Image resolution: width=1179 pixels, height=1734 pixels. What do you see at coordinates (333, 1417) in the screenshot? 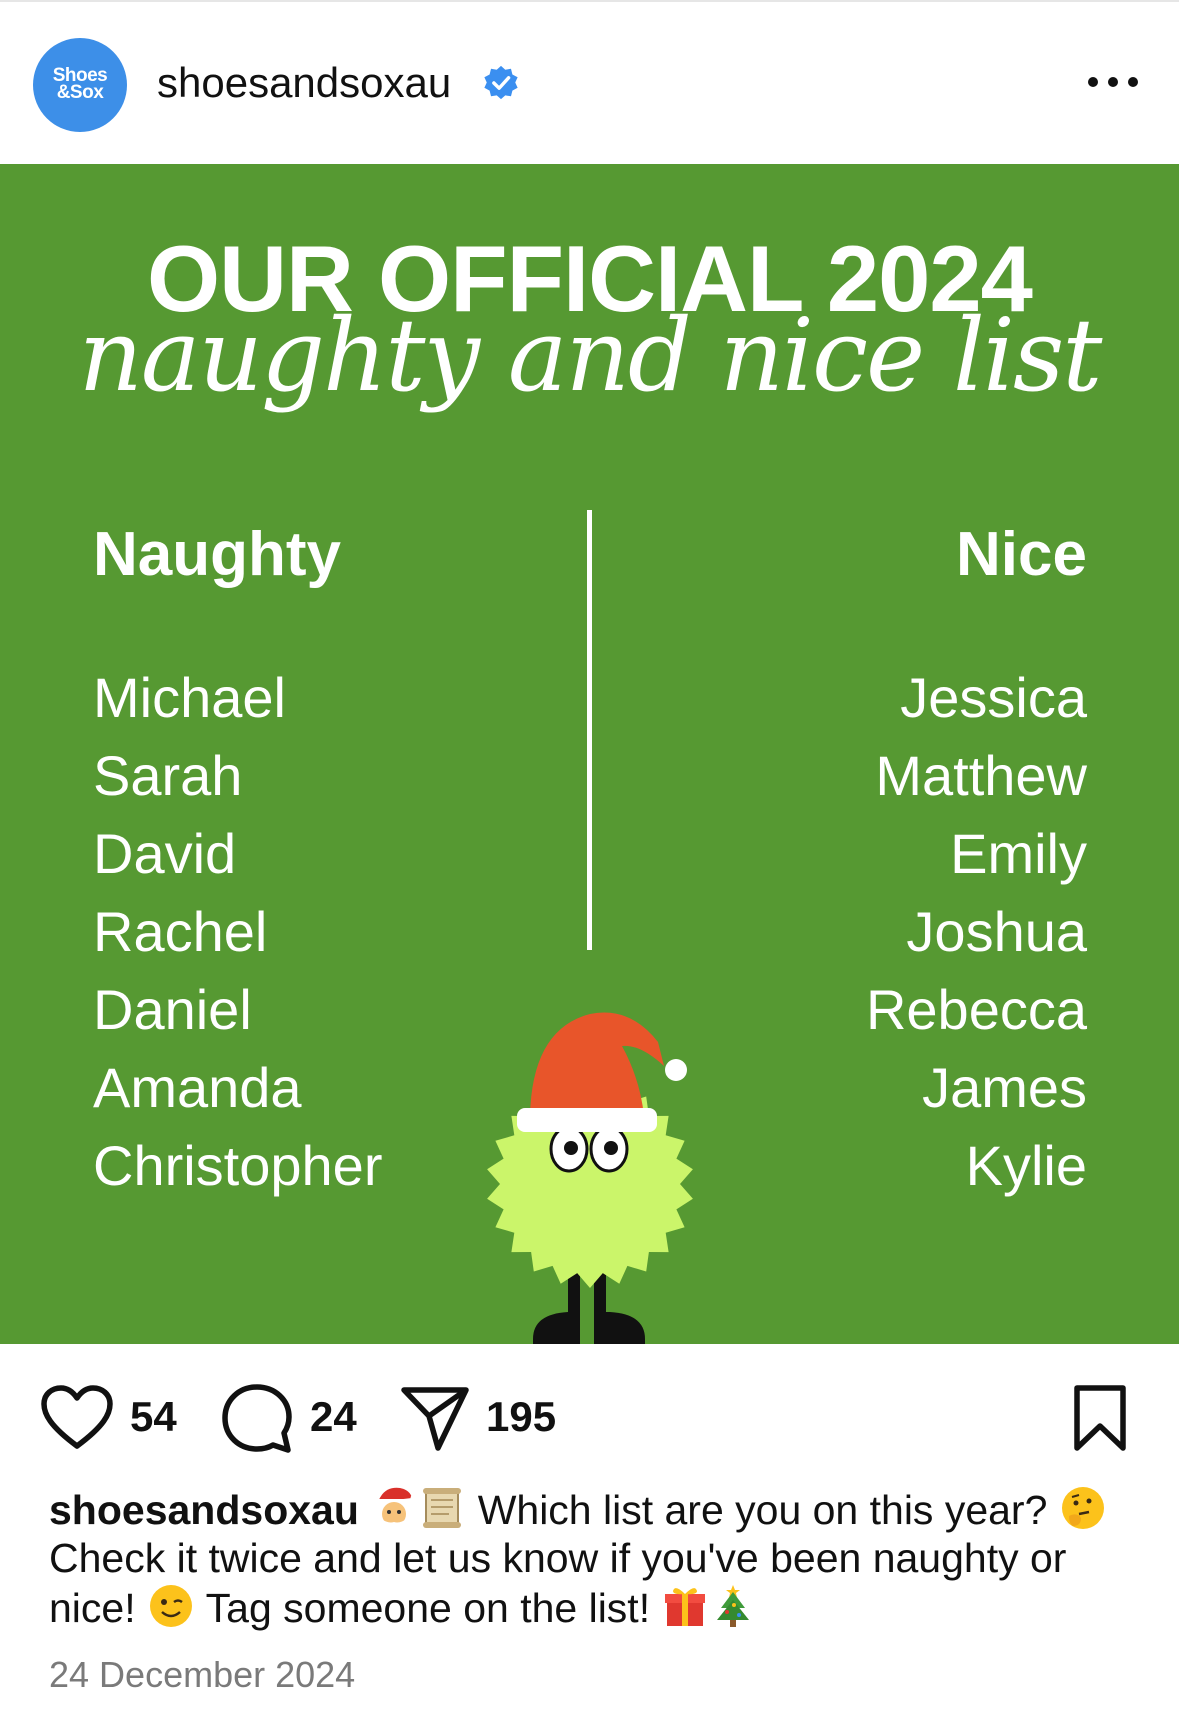
I see `comment-count: 24` at bounding box center [333, 1417].